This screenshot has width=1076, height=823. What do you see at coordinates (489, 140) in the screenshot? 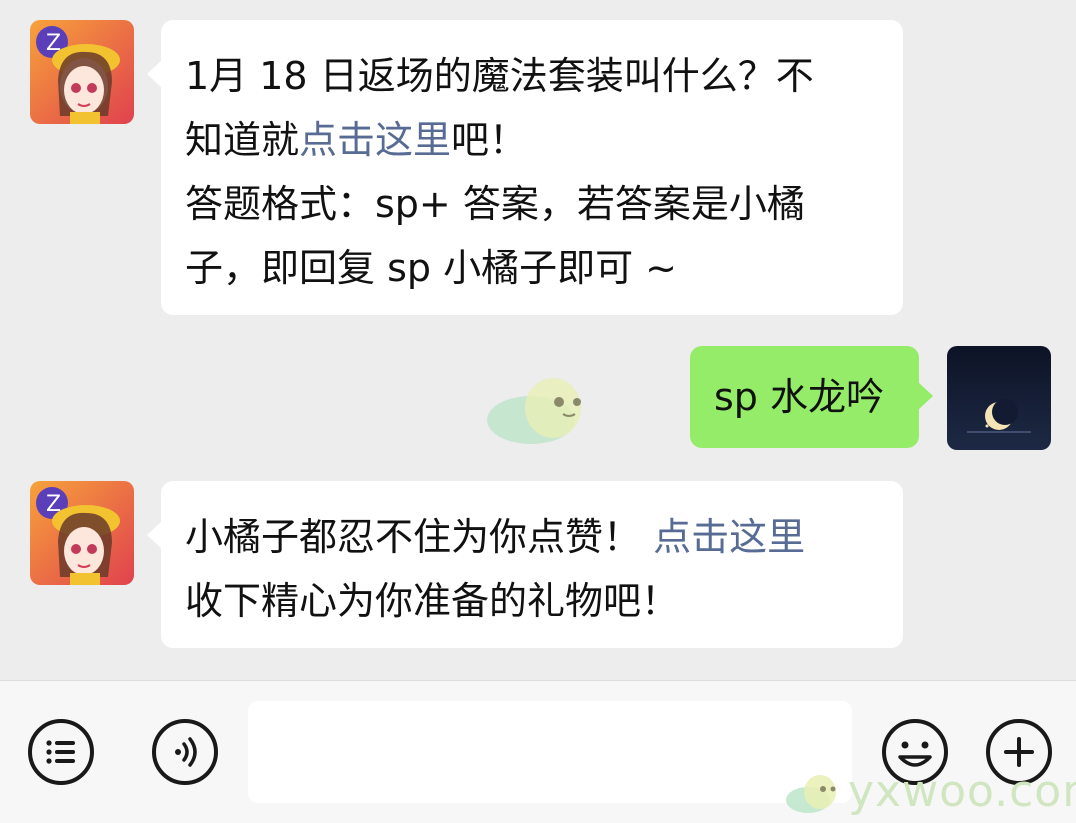
I see `message-text: 吧！` at bounding box center [489, 140].